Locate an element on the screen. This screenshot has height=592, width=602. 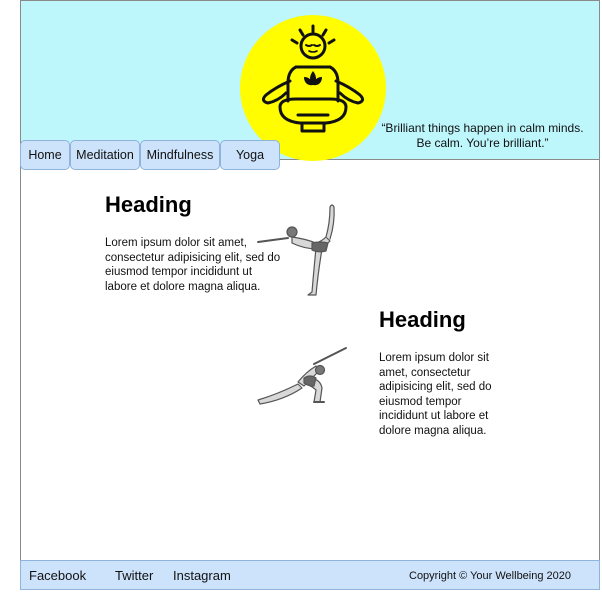
quote-line-1: “Brilliant things happen in calm minds. is located at coordinates (482, 128).